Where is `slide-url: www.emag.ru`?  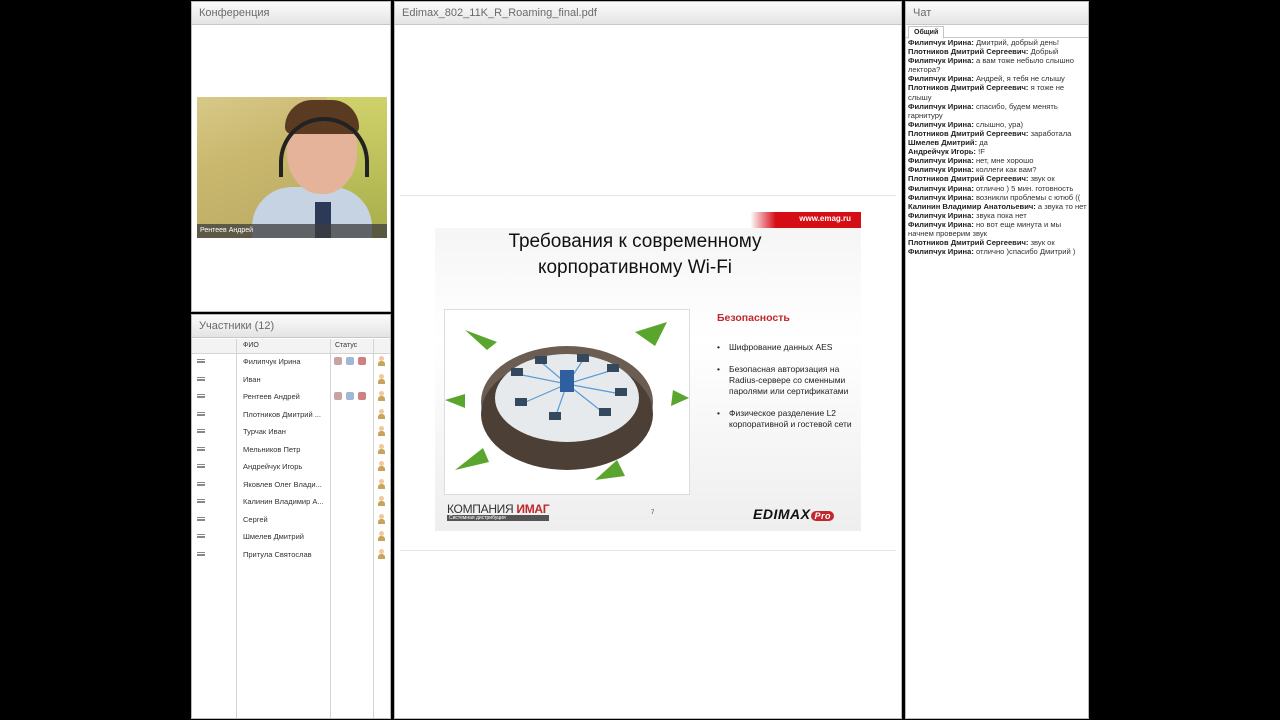
slide-url: www.emag.ru is located at coordinates (825, 218).